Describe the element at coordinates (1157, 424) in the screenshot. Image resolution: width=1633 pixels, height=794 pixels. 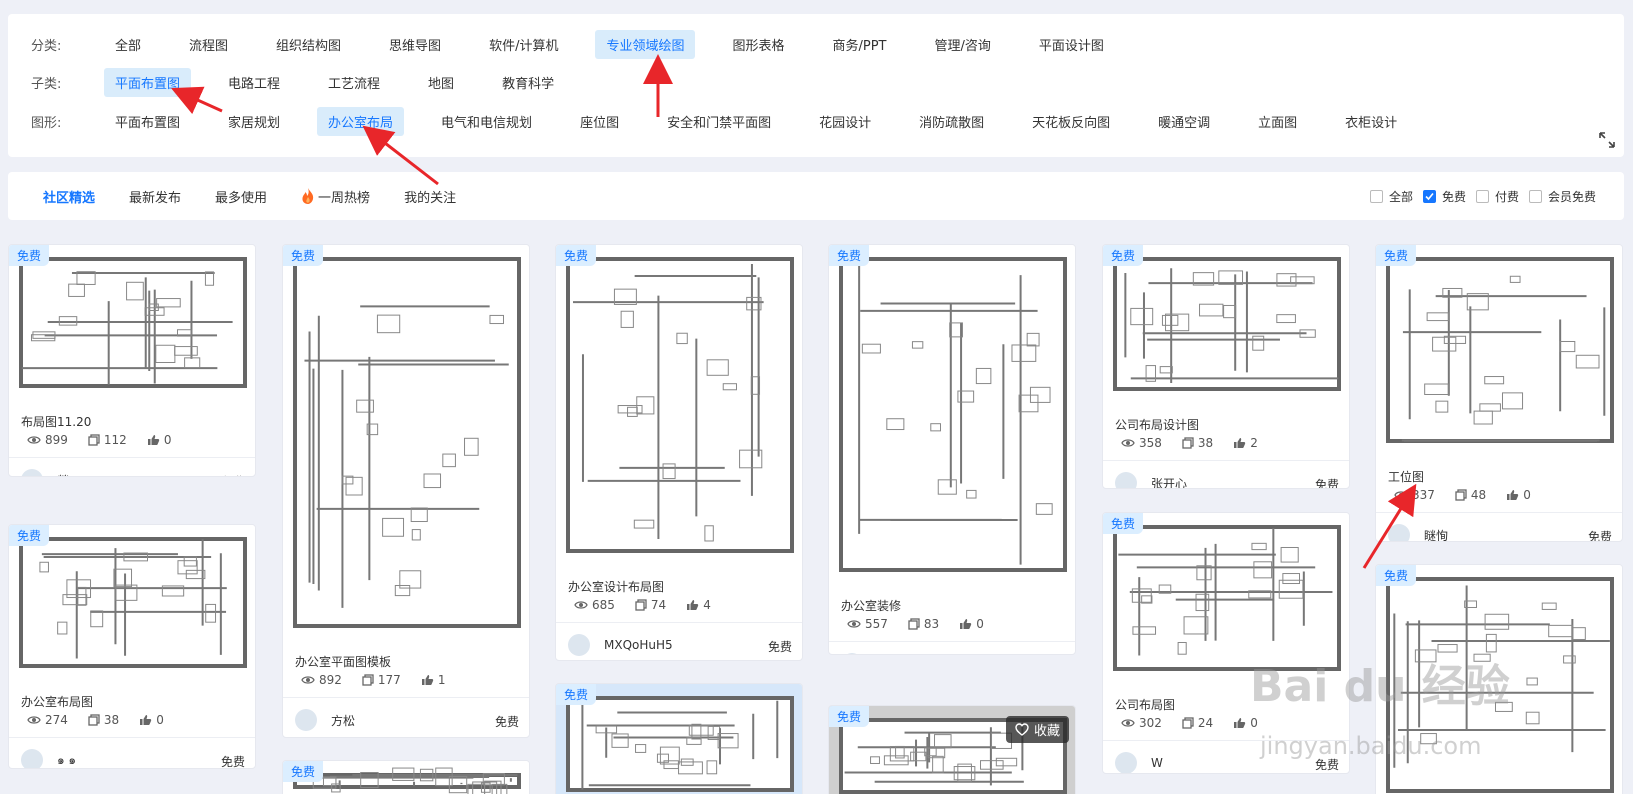
I see `card-title: 公司布局设计图` at that location.